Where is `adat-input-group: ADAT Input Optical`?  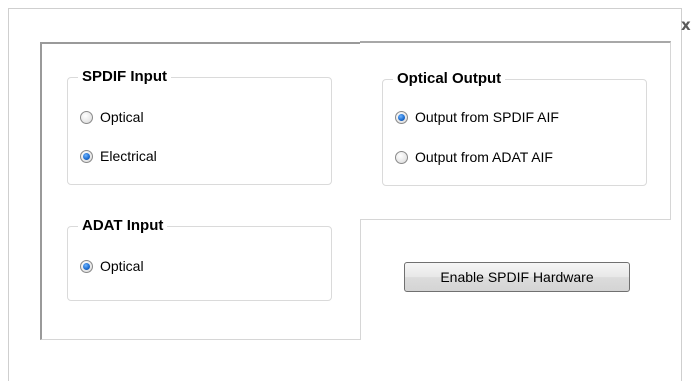 adat-input-group: ADAT Input Optical is located at coordinates (199, 259).